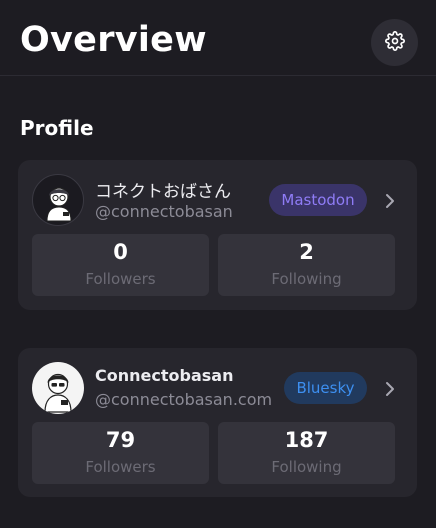 This screenshot has width=436, height=528. I want to click on service-badge-mastodon: Mastodon, so click(318, 200).